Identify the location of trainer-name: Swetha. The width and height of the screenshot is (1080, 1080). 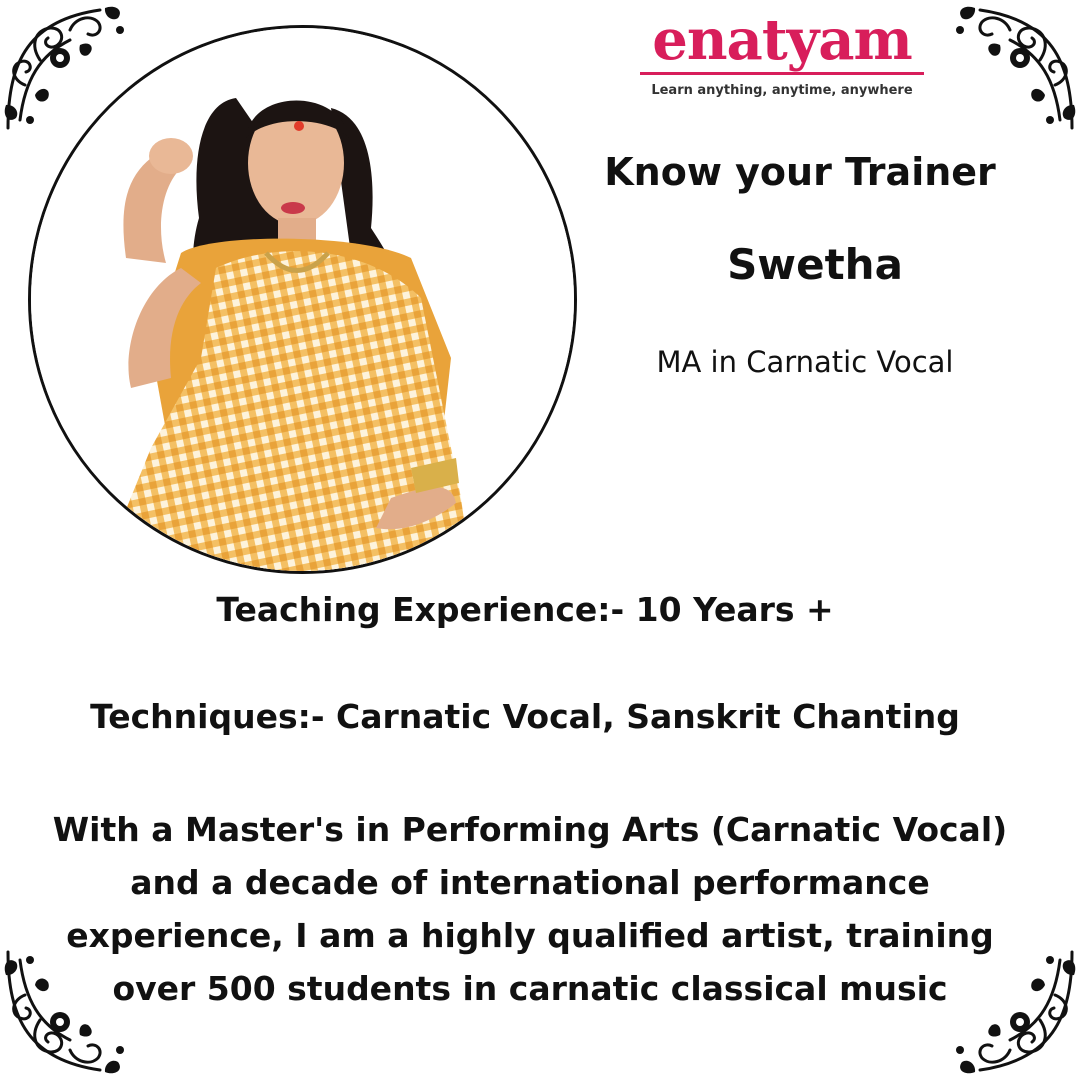
(815, 264).